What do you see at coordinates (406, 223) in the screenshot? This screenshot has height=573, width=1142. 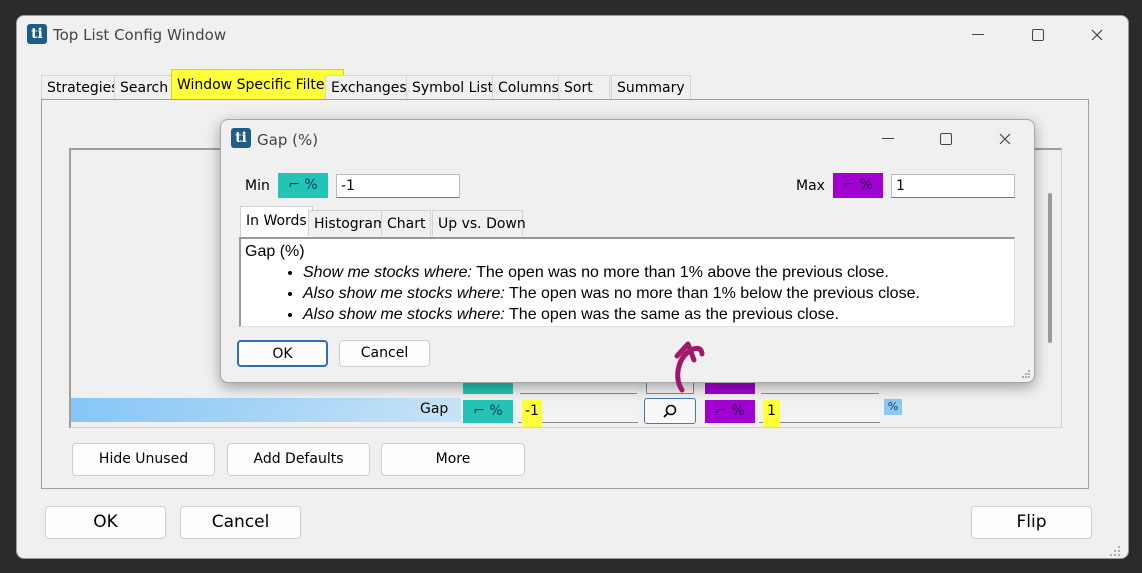 I see `tab-chart: Chart` at bounding box center [406, 223].